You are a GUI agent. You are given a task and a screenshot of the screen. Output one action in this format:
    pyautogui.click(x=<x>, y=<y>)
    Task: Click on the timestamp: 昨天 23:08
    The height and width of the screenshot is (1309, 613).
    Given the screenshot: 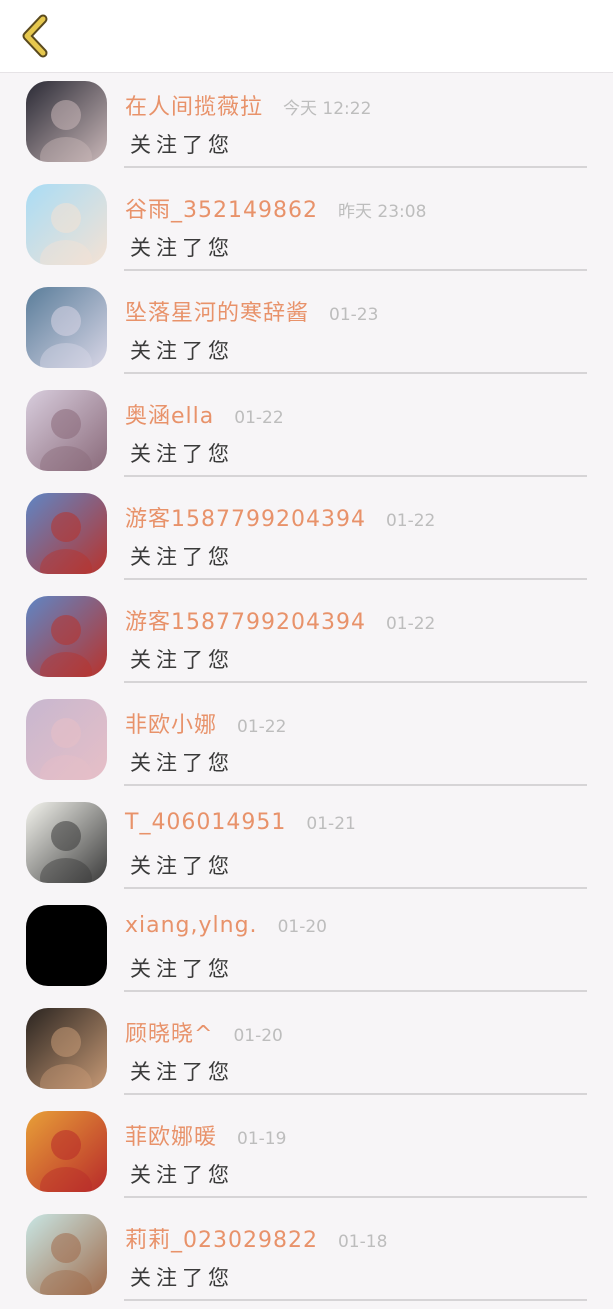 What is the action you would take?
    pyautogui.click(x=382, y=212)
    